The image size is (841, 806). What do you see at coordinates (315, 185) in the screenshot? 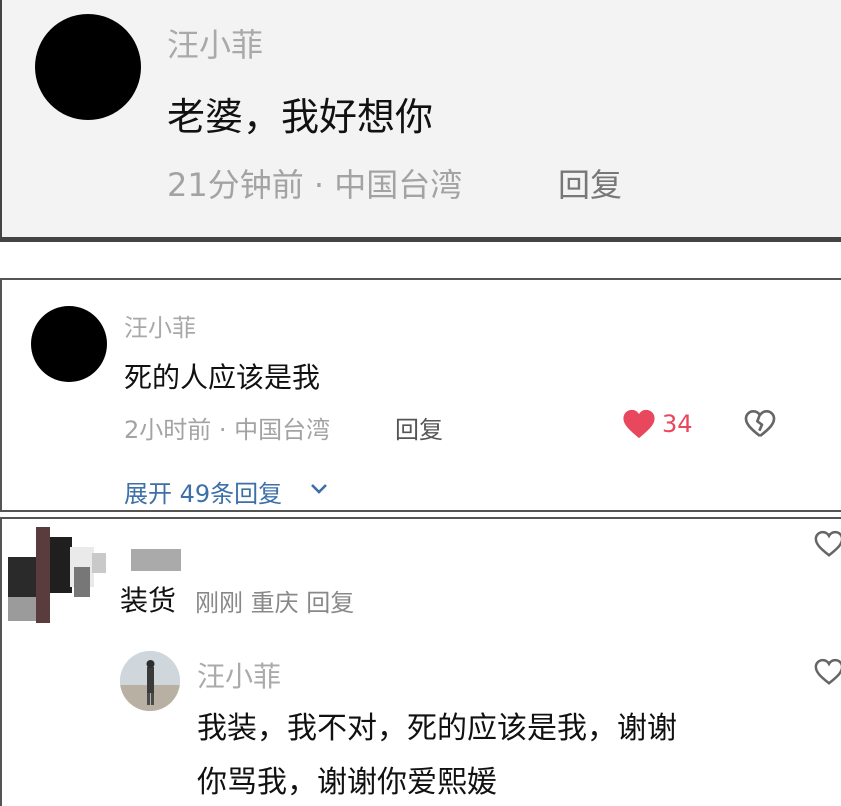
I see `comment-meta: 21分钟前 · 中国台湾` at bounding box center [315, 185].